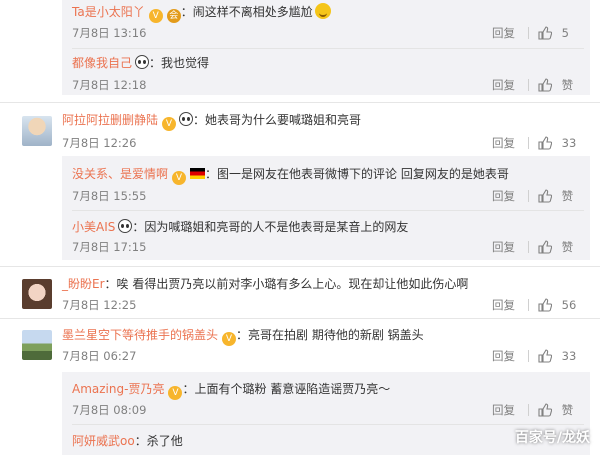 The height and width of the screenshot is (455, 600). What do you see at coordinates (93, 227) in the screenshot?
I see `commenter-name: 小美AIS` at bounding box center [93, 227].